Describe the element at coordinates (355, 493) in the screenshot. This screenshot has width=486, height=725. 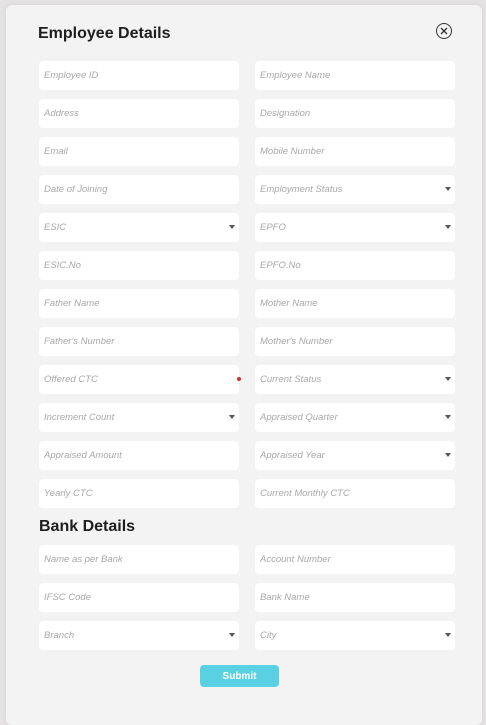
I see `current-monthly-ctc-field: Current Monthly CTC` at that location.